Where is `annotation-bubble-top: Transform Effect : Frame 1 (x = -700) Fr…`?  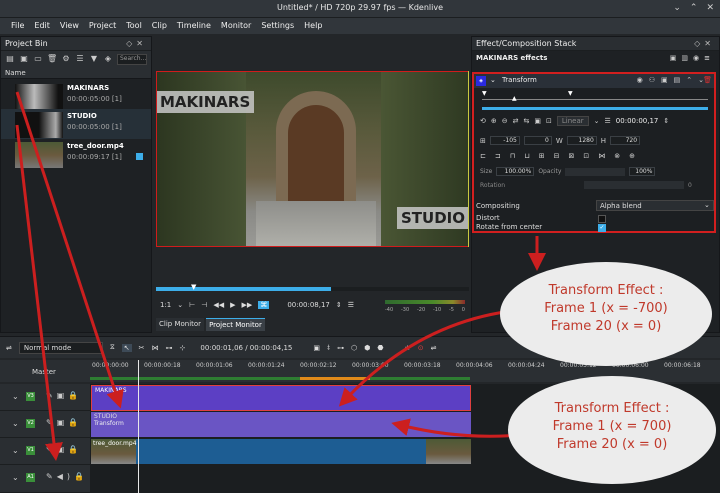
annotation-bubble-top: Transform Effect : Frame 1 (x = -700) Fr… is located at coordinates (606, 314).